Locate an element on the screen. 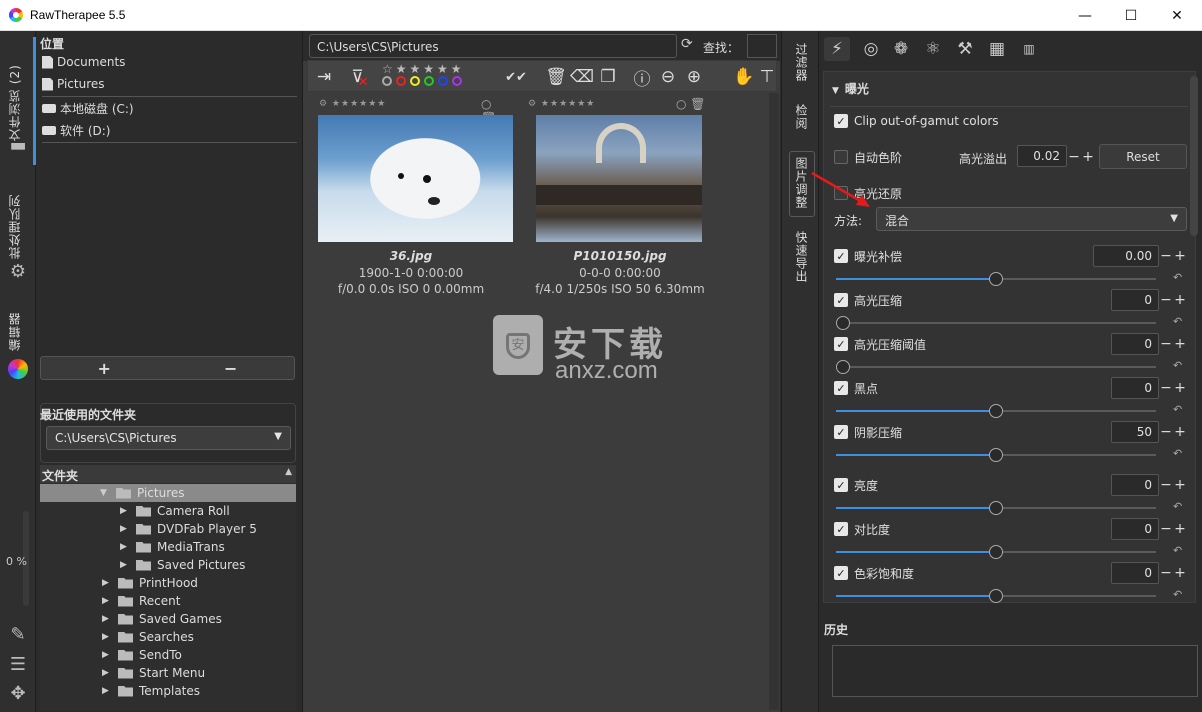  path-input: C:\Users\CS\Pictures is located at coordinates (493, 46).